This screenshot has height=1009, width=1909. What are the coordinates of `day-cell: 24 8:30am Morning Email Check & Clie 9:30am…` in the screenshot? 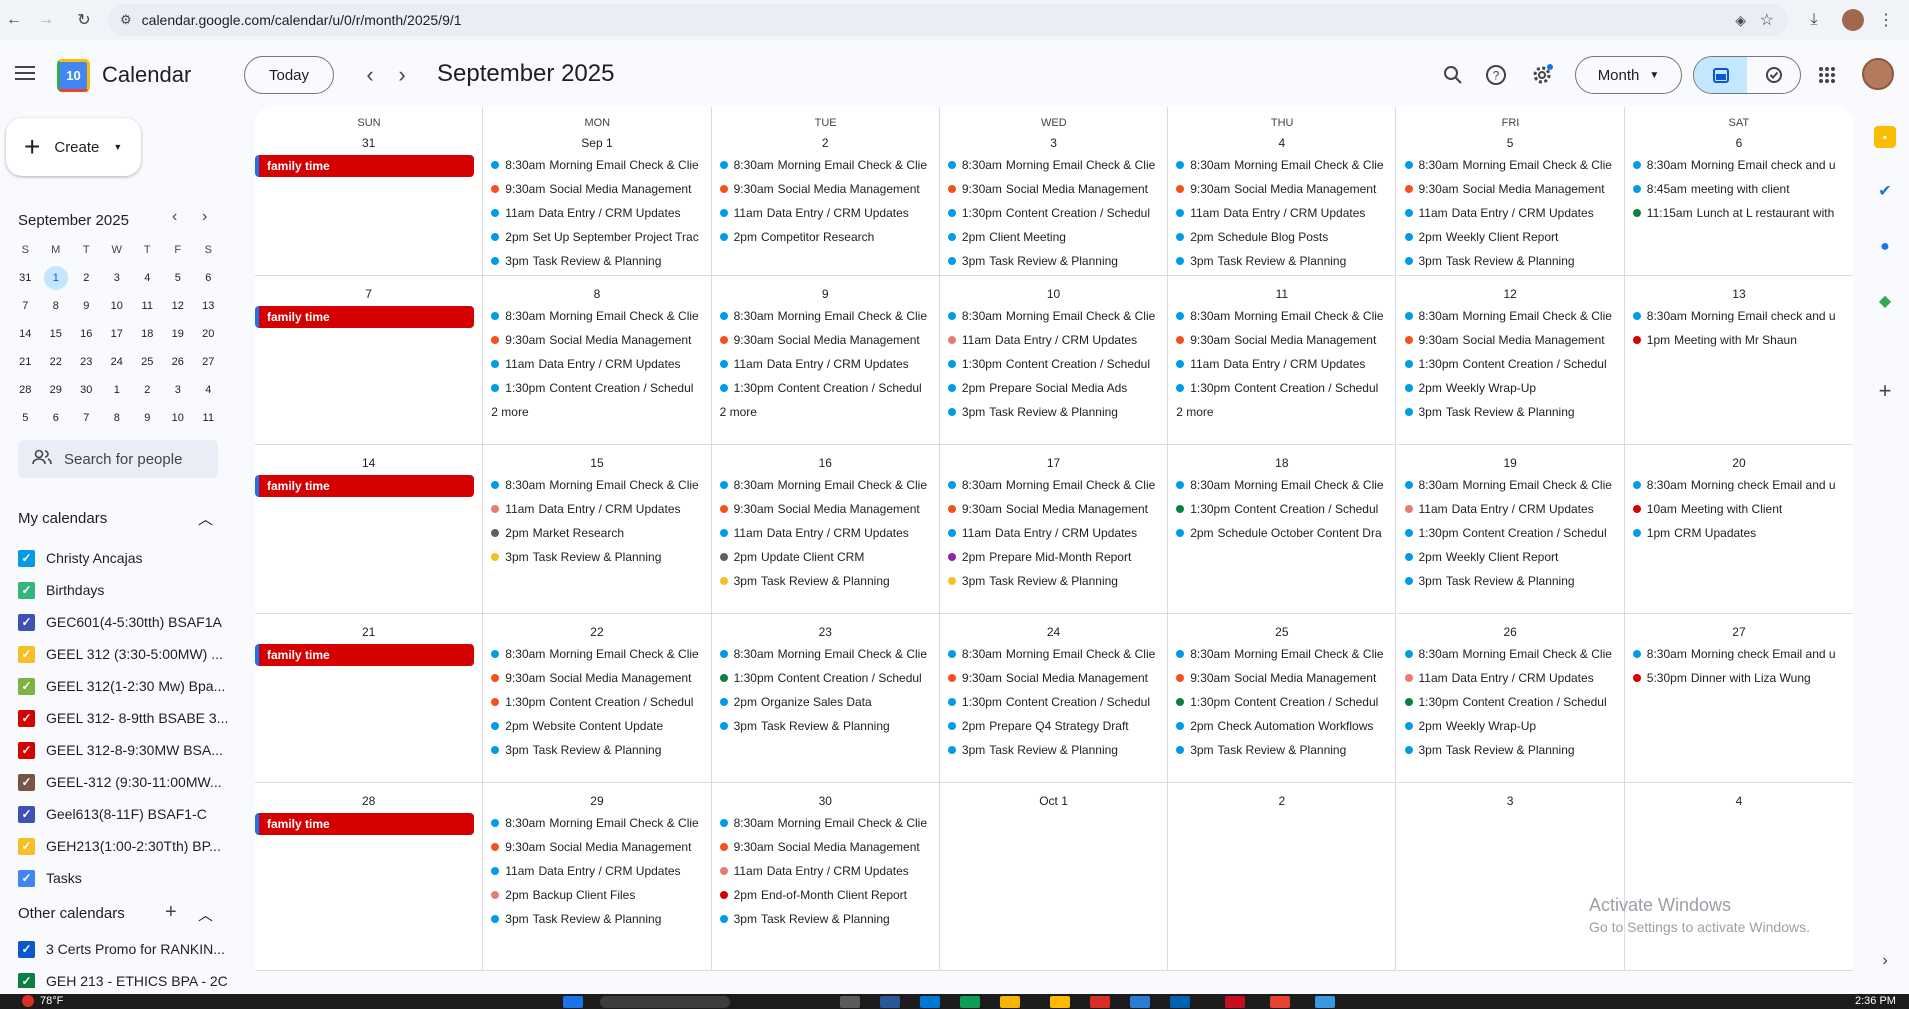 It's located at (1054, 698).